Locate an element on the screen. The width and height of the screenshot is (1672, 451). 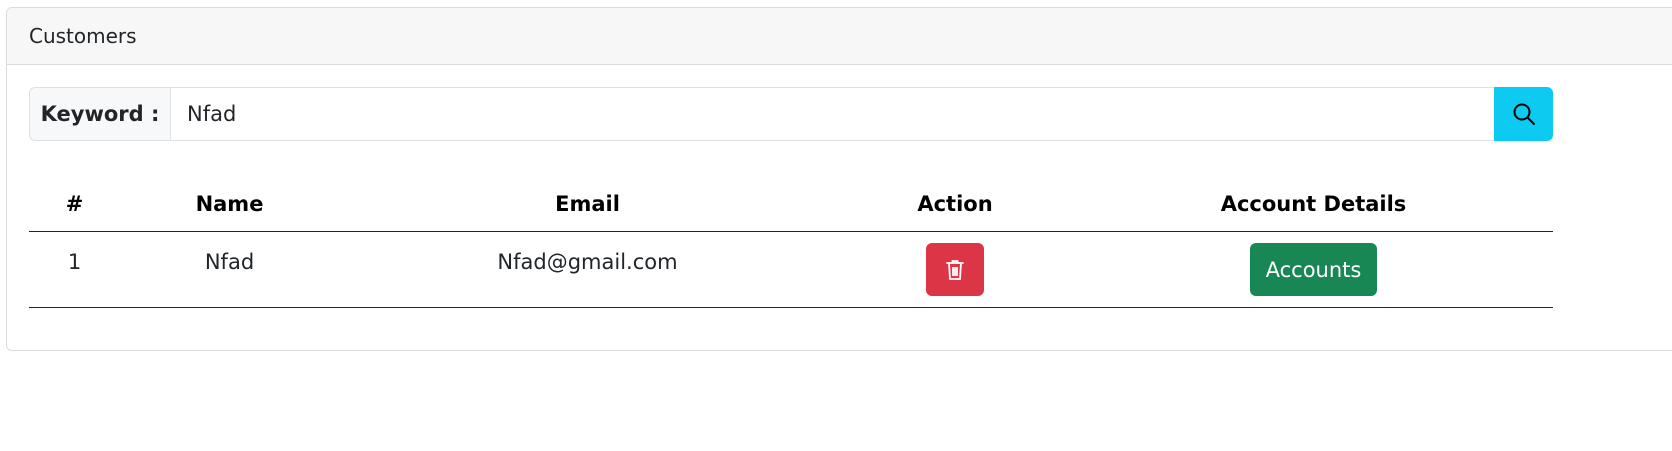
header-email: Email is located at coordinates (587, 204).